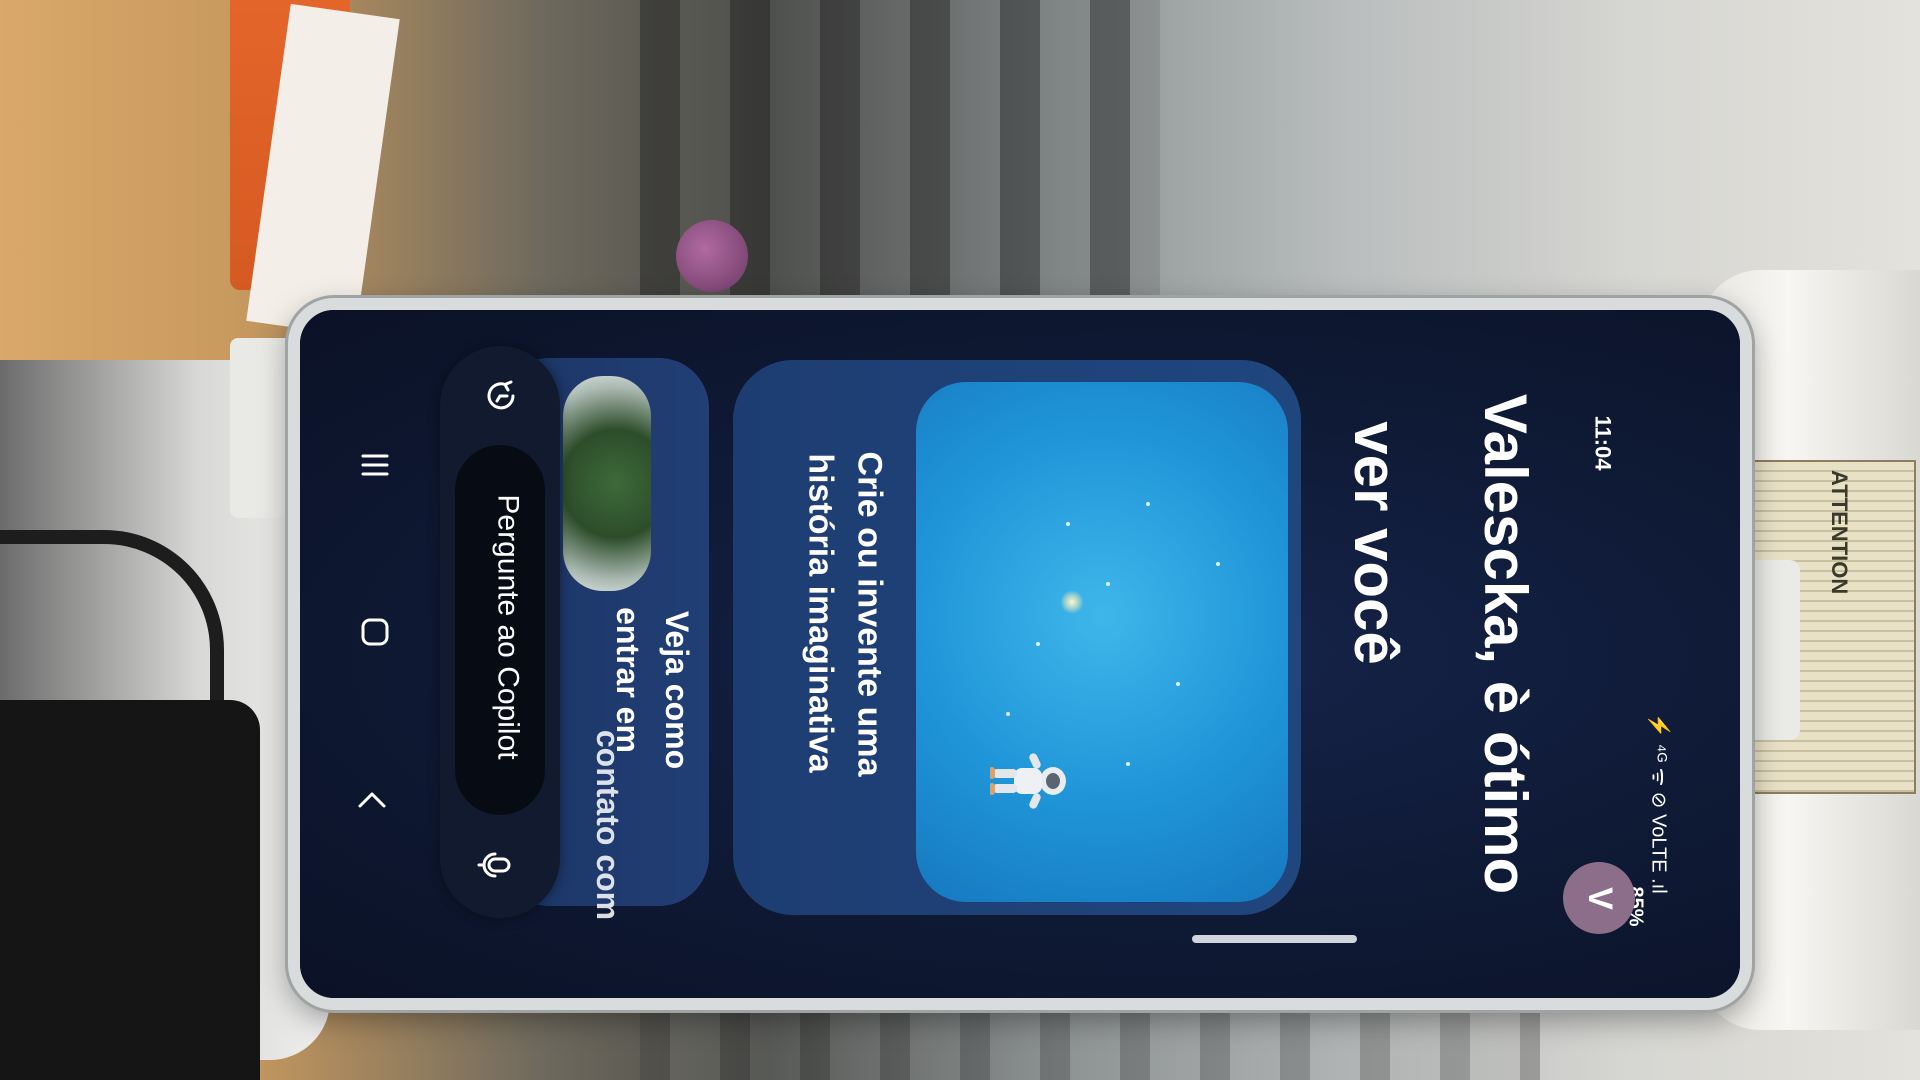 This screenshot has height=1080, width=1920. What do you see at coordinates (1072, 602) in the screenshot?
I see `sparkle` at bounding box center [1072, 602].